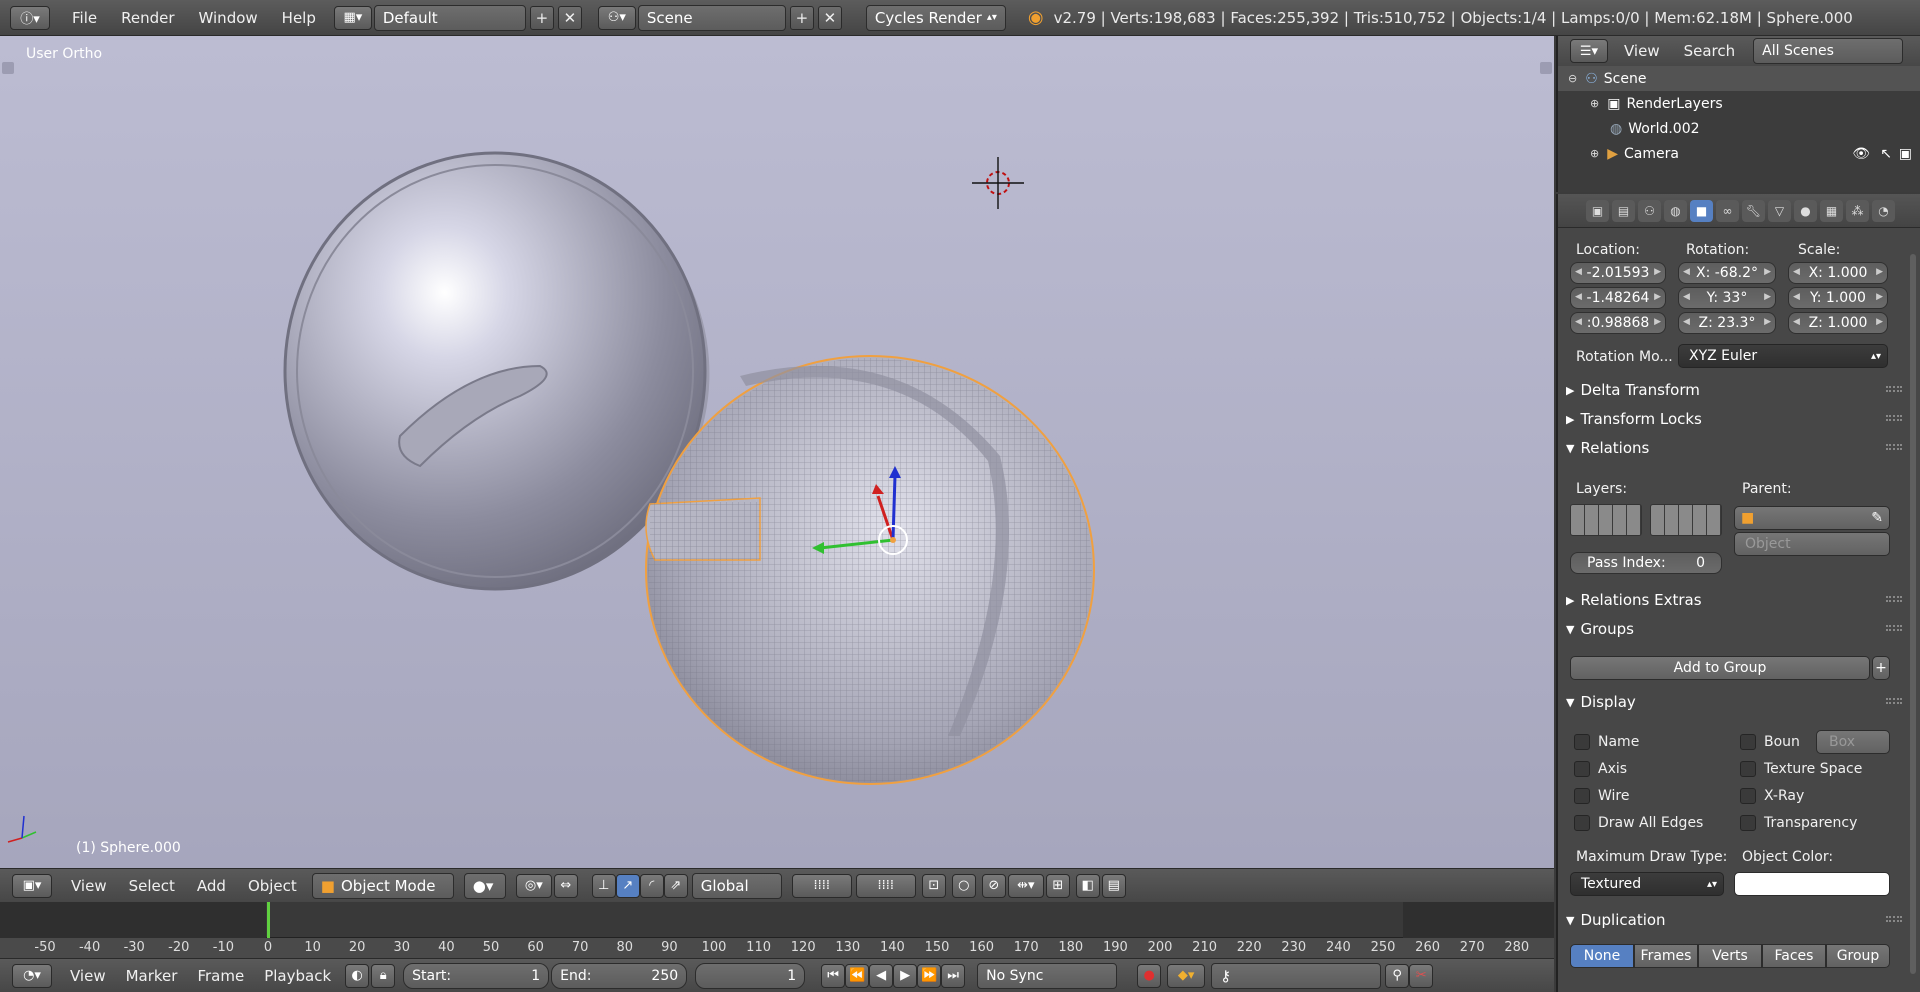 This screenshot has width=1920, height=992. I want to click on tab-constraints-icon: ∞, so click(1727, 210).